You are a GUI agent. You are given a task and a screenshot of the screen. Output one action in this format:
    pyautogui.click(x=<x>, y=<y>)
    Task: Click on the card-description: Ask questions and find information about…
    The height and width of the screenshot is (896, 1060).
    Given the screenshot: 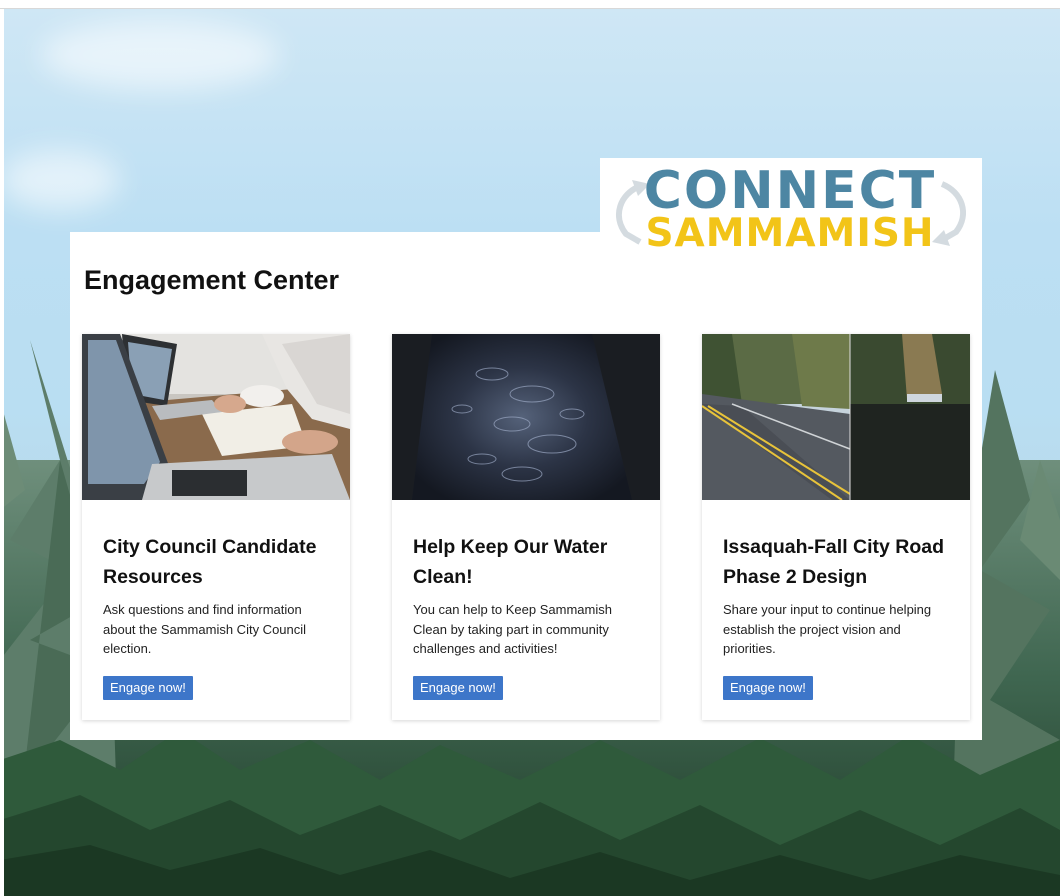 What is the action you would take?
    pyautogui.click(x=205, y=629)
    